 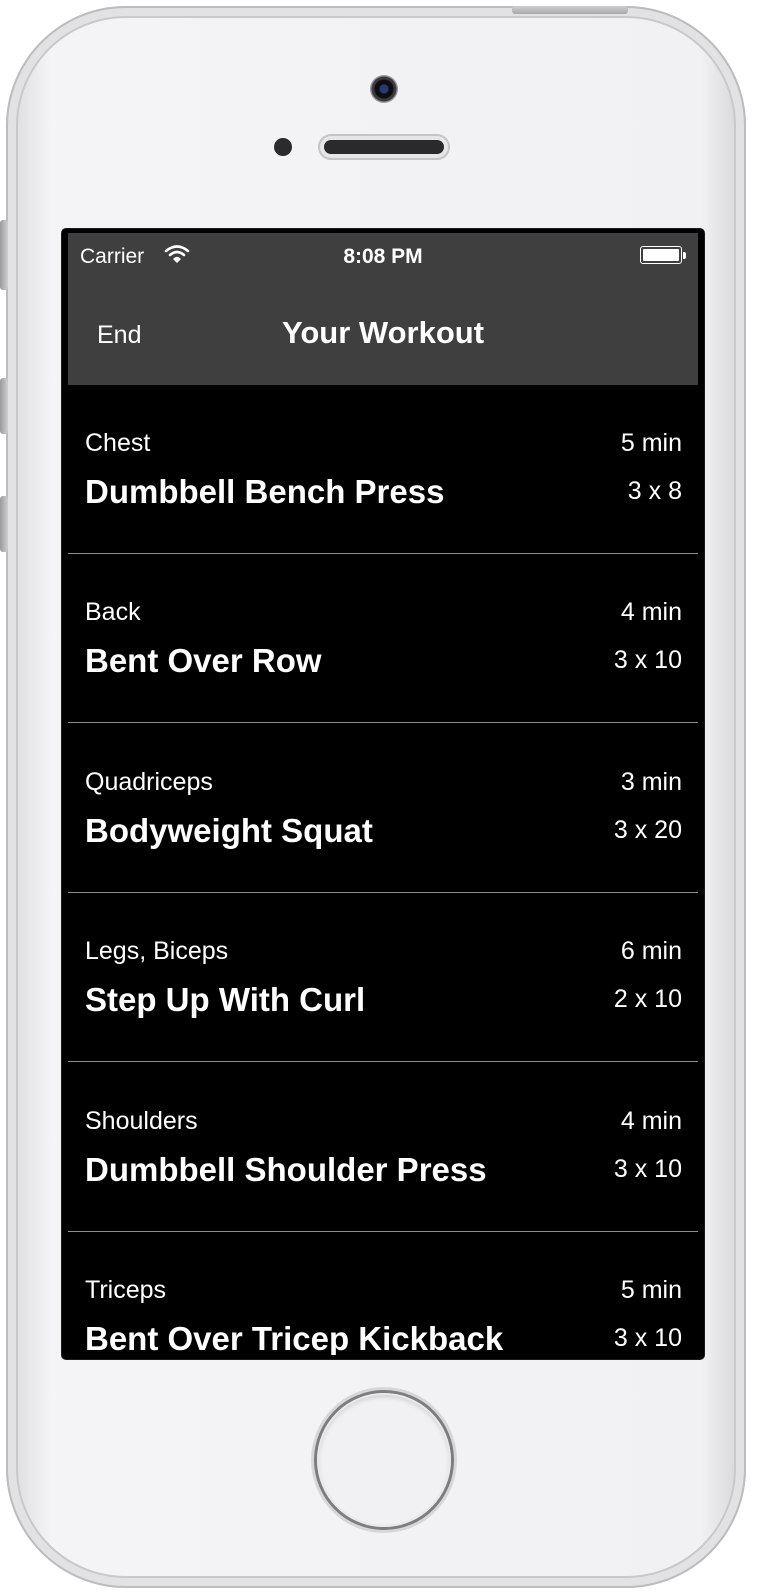 What do you see at coordinates (4, 524) in the screenshot?
I see `volume-down-button` at bounding box center [4, 524].